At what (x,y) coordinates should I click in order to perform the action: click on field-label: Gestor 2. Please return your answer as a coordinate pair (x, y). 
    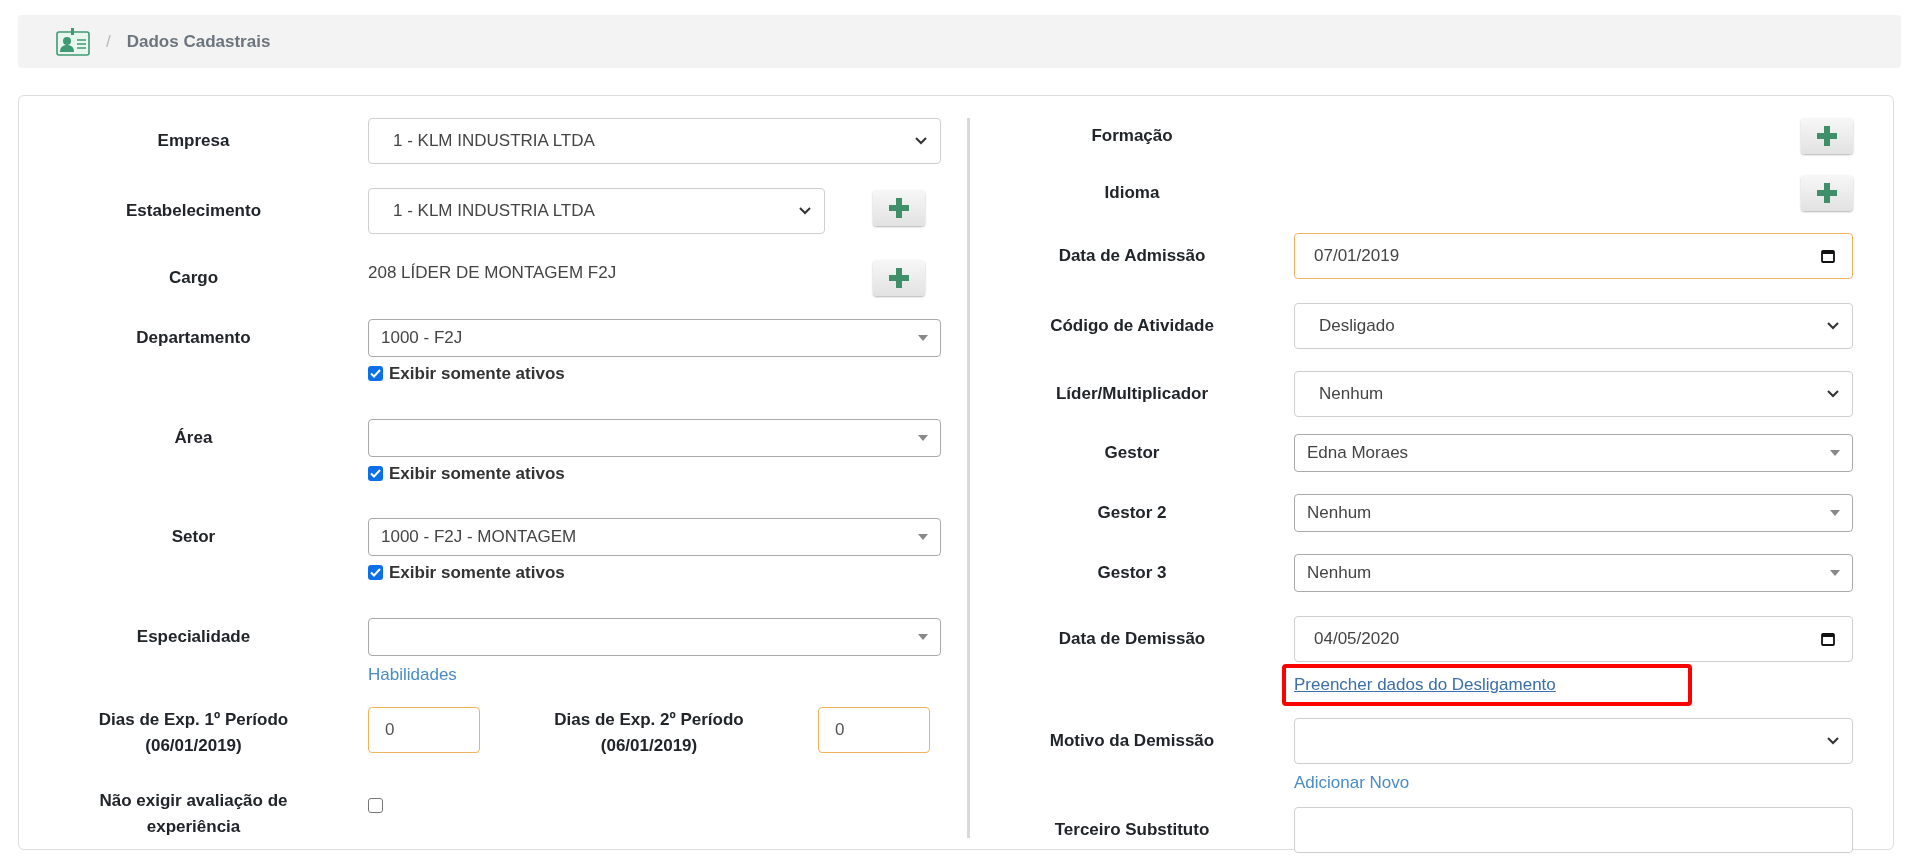
    Looking at the image, I should click on (1132, 513).